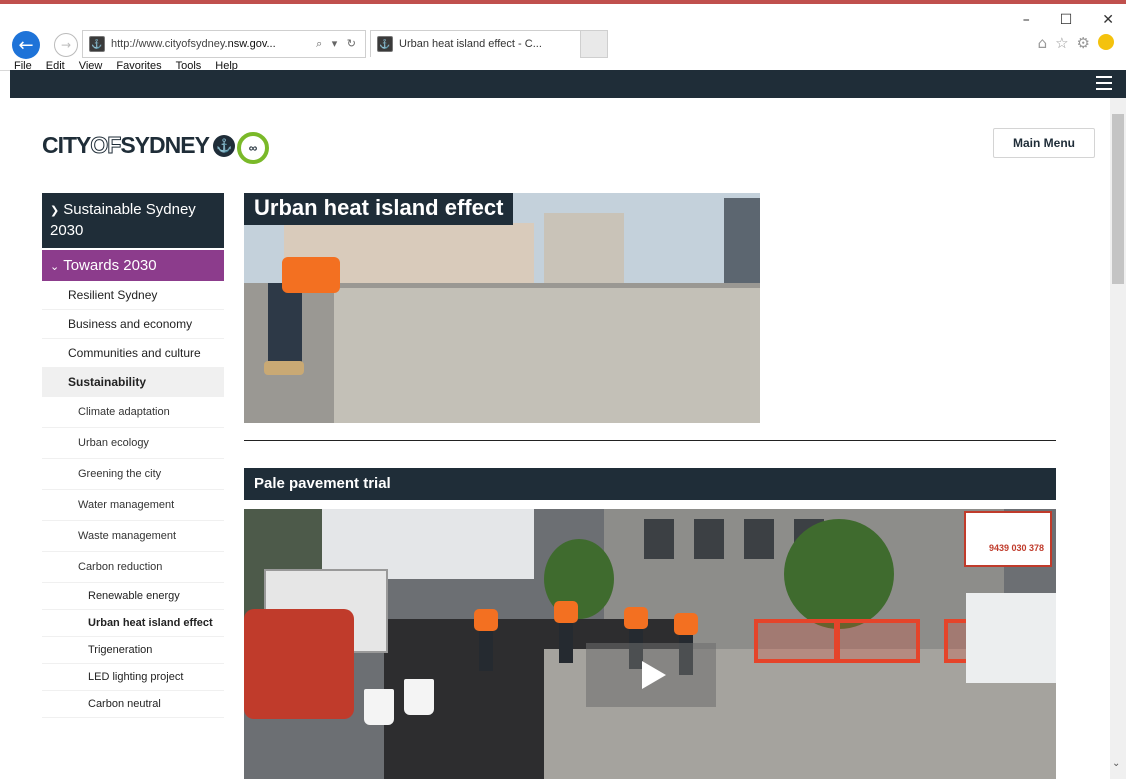 Image resolution: width=1126 pixels, height=779 pixels. I want to click on hero-worker-legs, so click(285, 323).